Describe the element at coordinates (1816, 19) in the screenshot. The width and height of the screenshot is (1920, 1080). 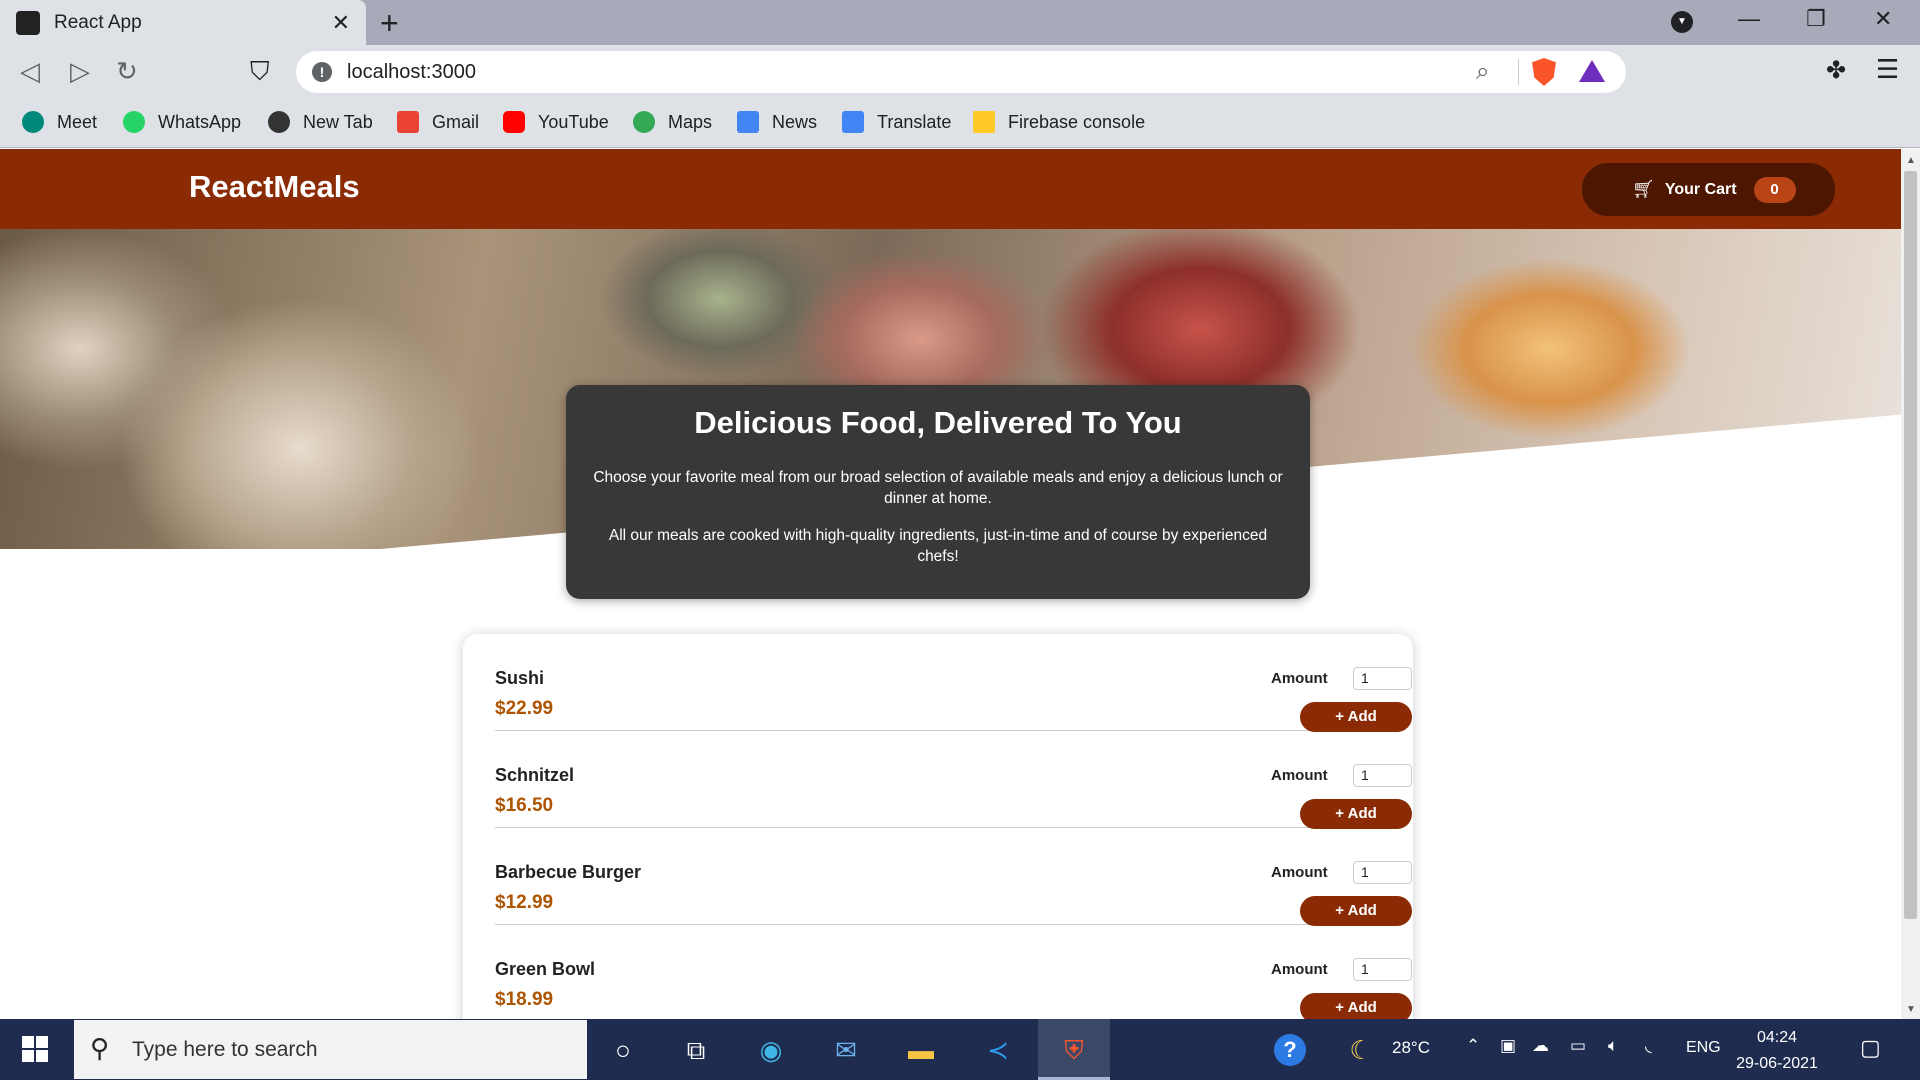
I see `restore-icon: ❐` at that location.